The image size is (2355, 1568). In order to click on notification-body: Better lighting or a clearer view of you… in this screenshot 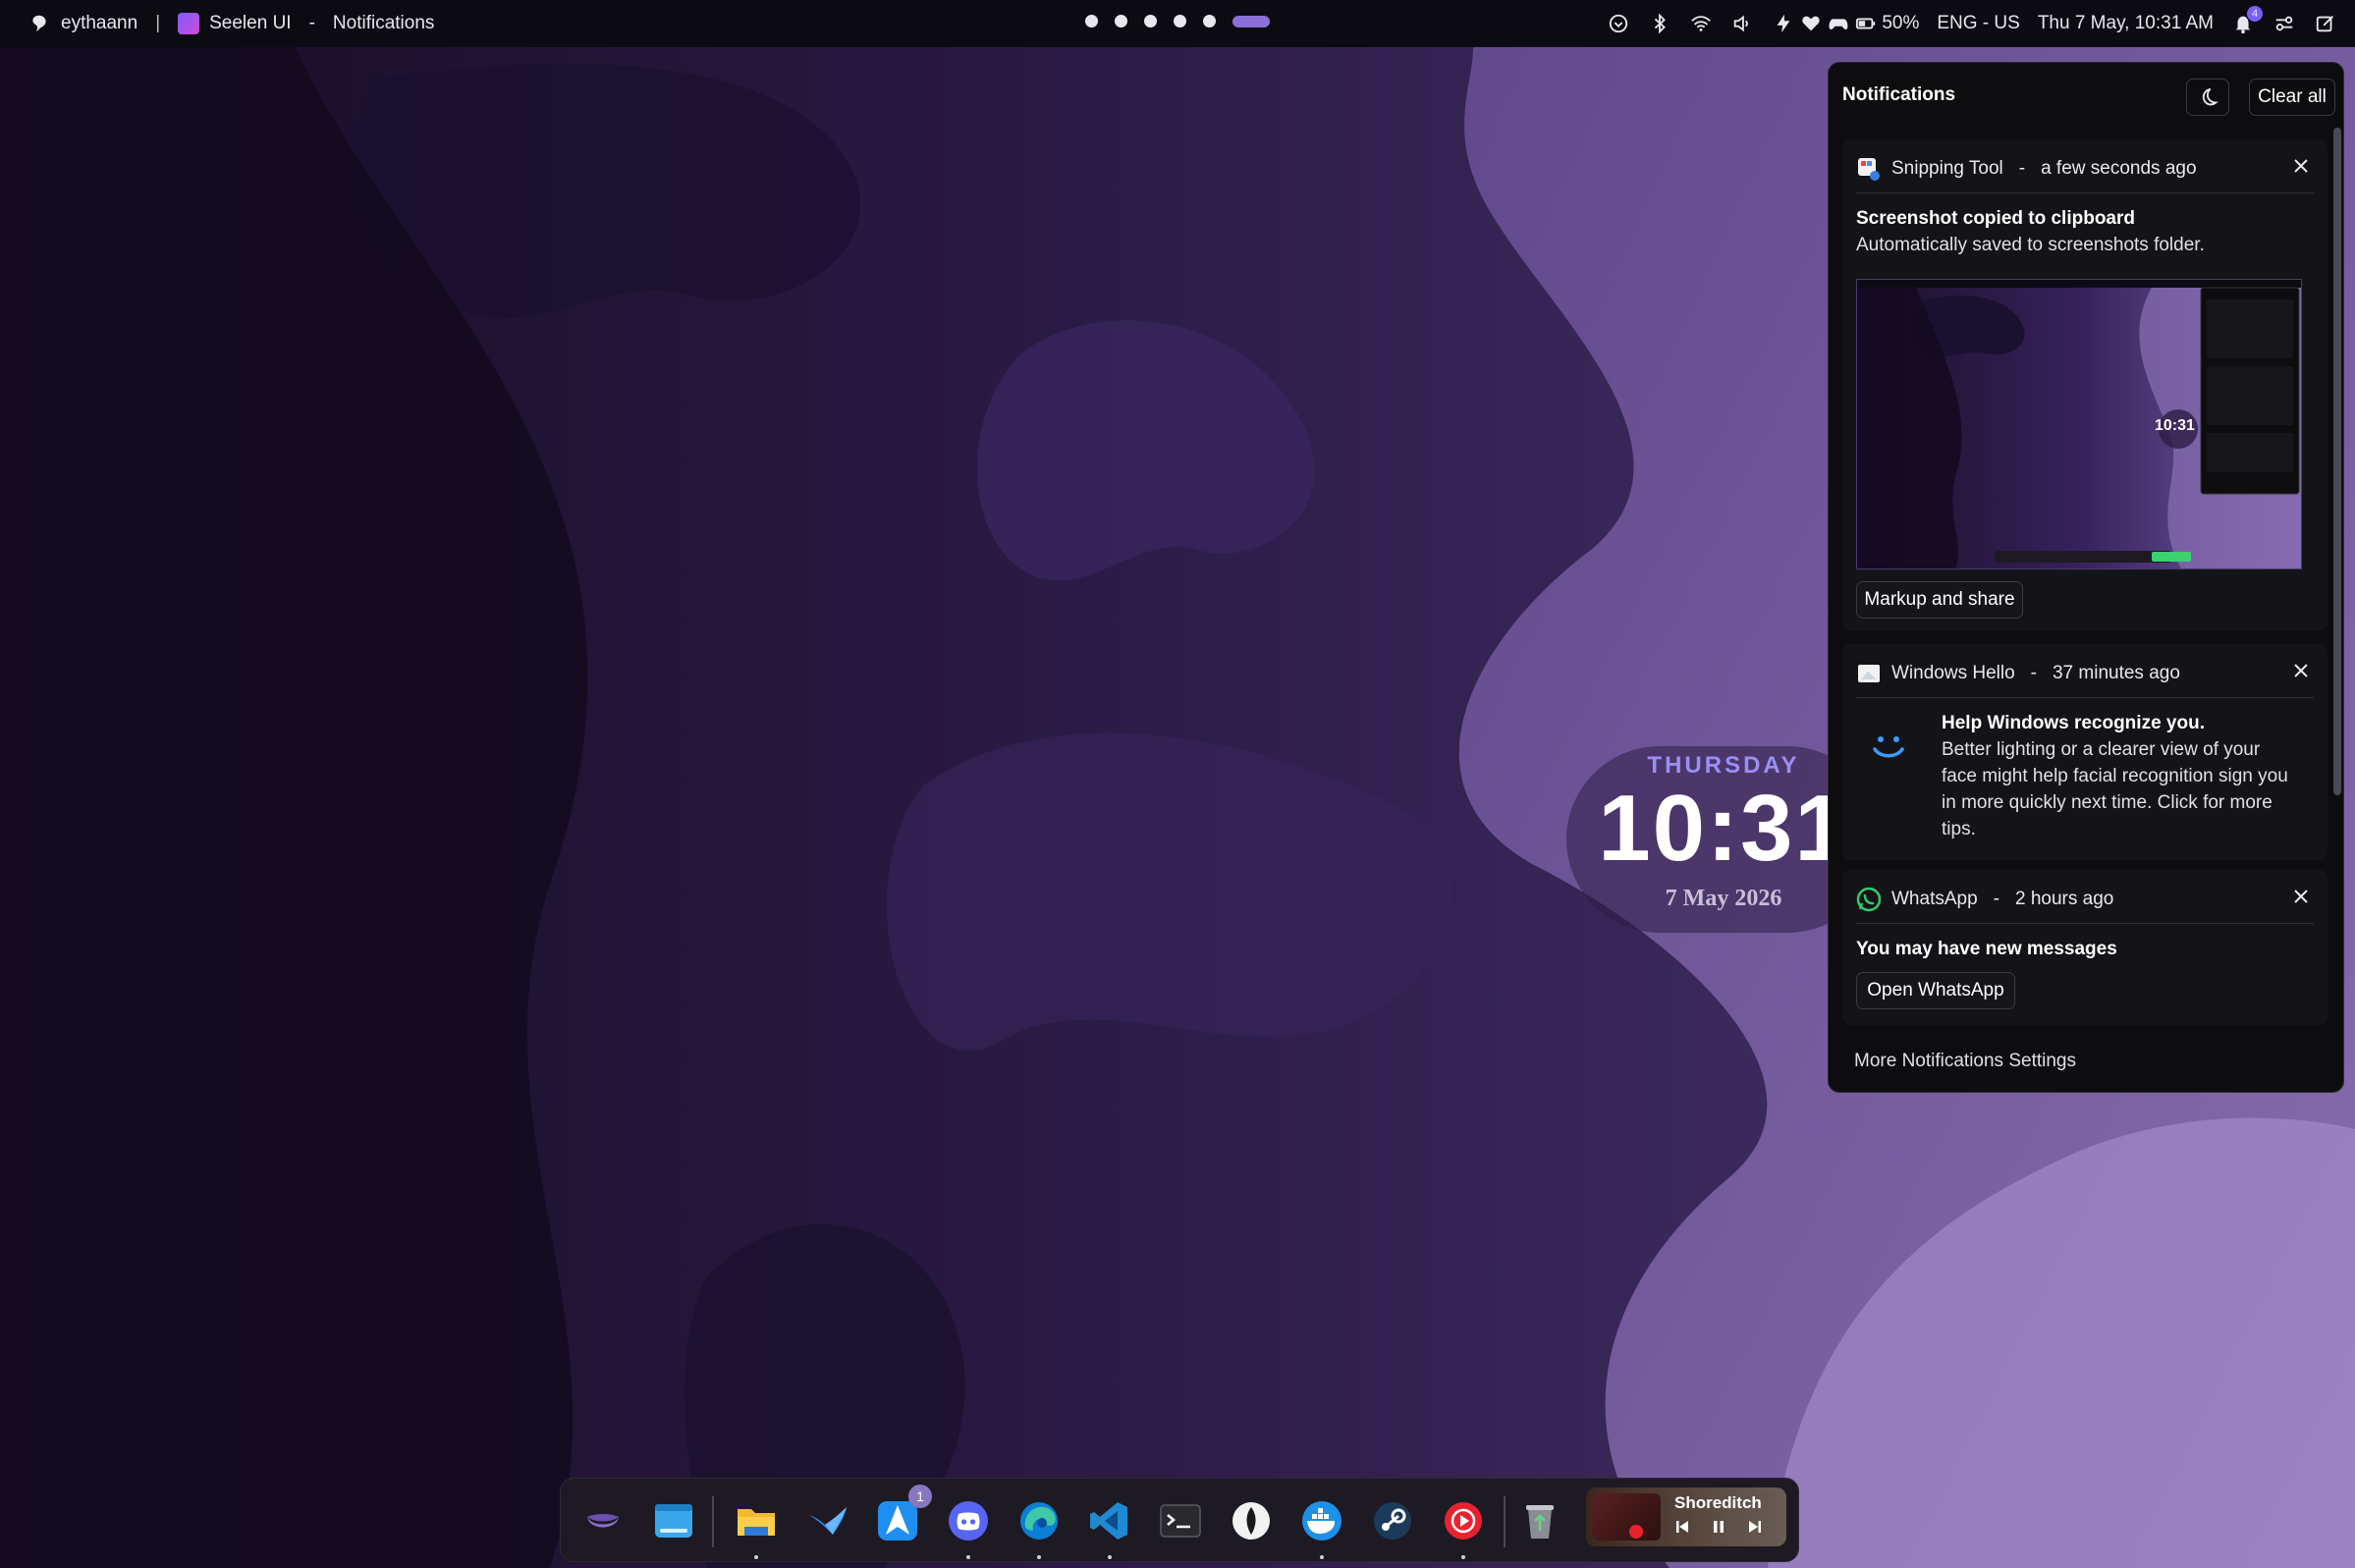, I will do `click(2115, 789)`.